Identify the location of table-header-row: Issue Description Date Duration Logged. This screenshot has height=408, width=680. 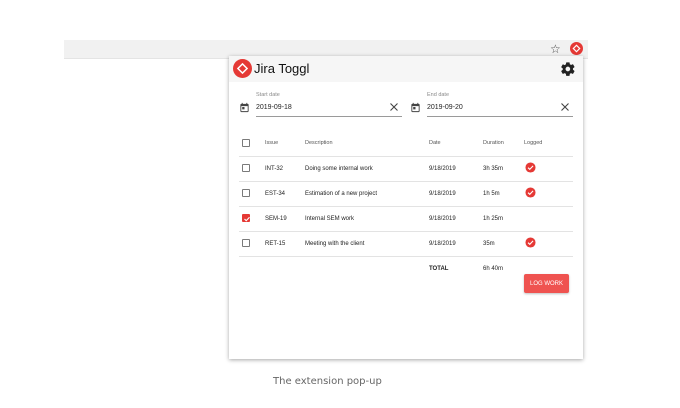
(406, 144).